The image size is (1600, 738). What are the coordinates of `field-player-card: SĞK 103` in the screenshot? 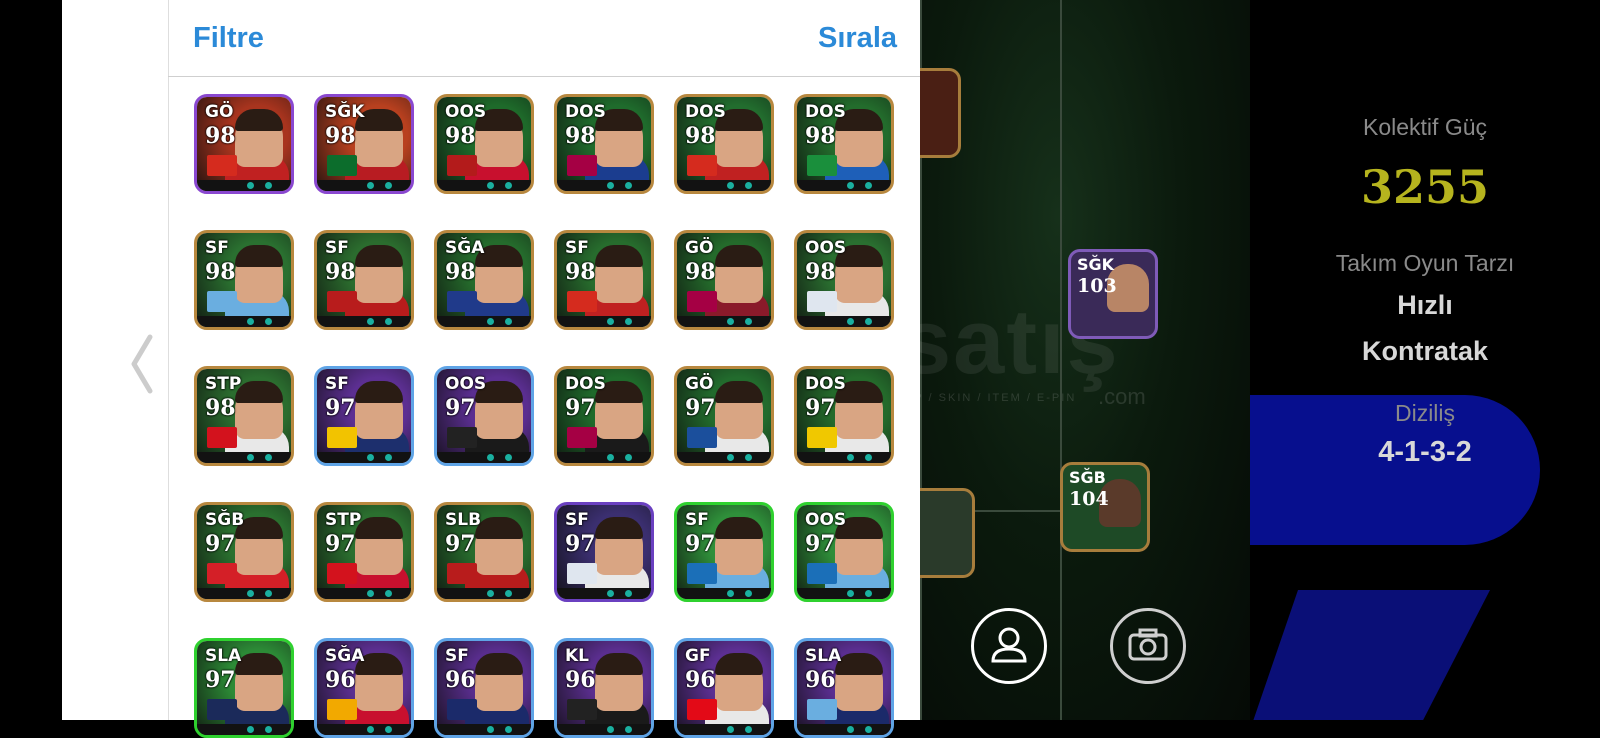 It's located at (1113, 294).